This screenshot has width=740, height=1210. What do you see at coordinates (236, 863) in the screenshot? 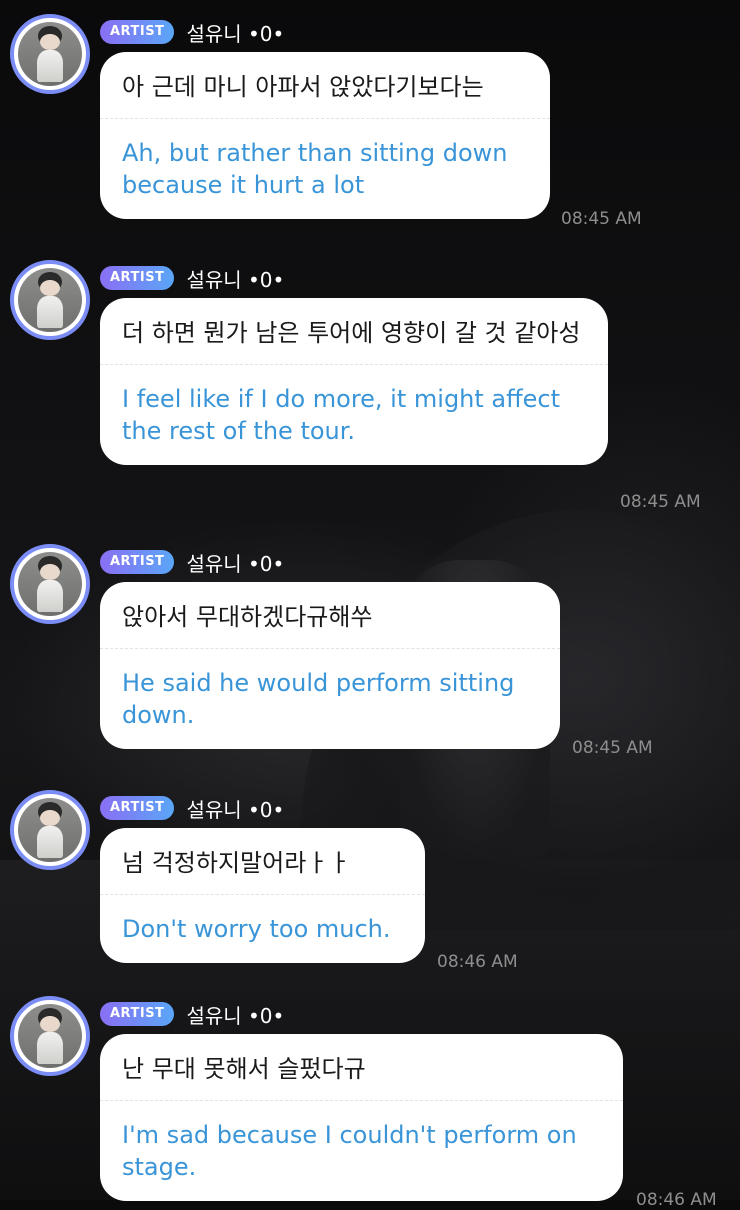
I see `original-text: 넘 걱정하지말어라ㅏㅏ` at bounding box center [236, 863].